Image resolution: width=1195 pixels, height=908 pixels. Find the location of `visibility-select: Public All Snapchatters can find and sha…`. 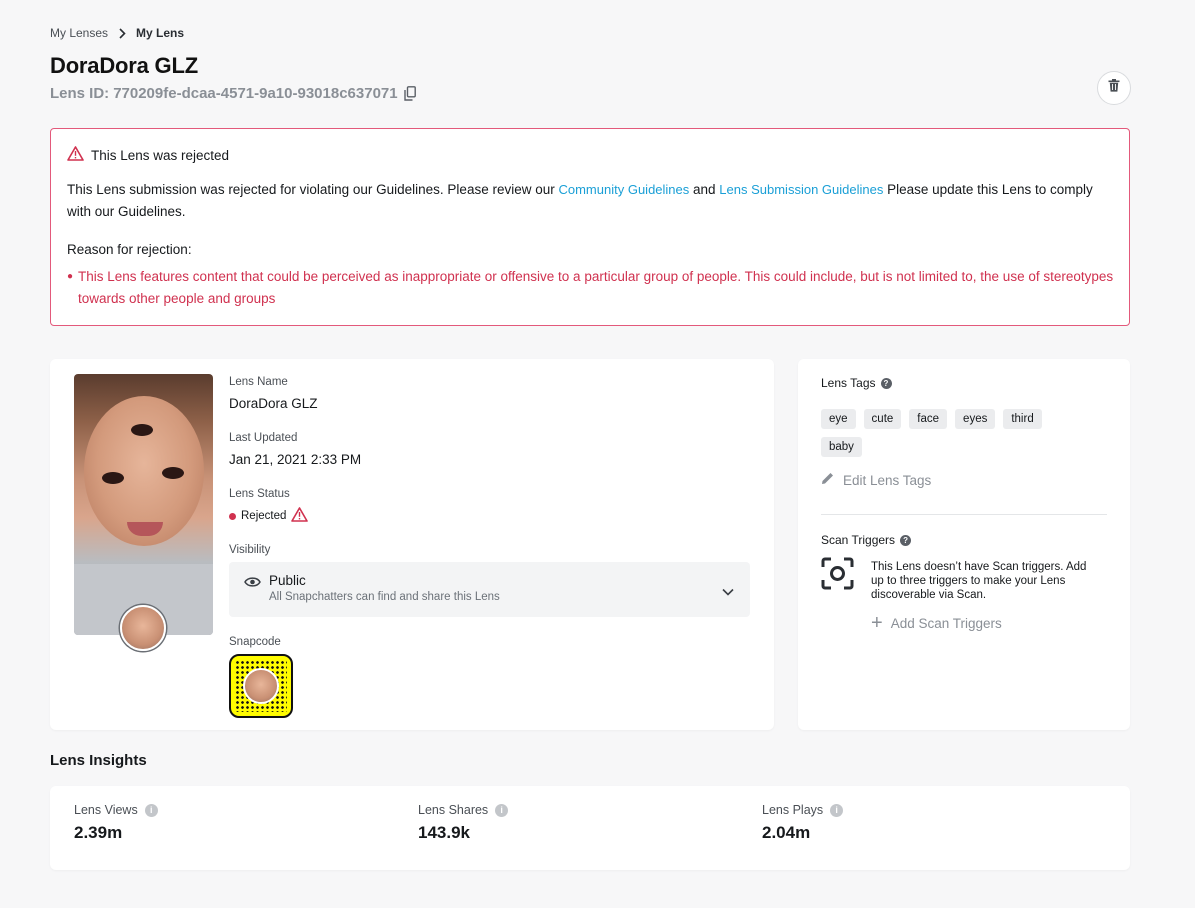

visibility-select: Public All Snapchatters can find and sha… is located at coordinates (489, 589).